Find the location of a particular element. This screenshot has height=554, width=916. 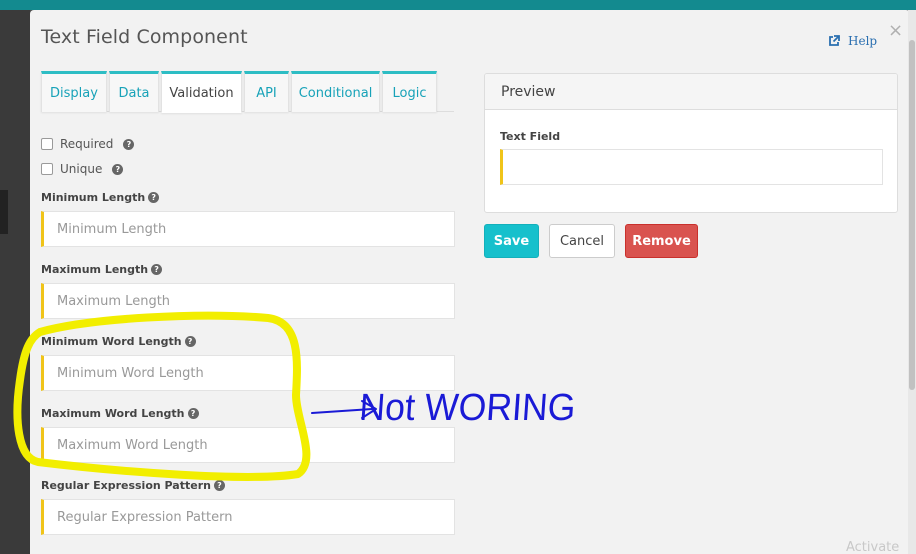

minimum-word-length-label: Minimum Word Length? is located at coordinates (118, 341).